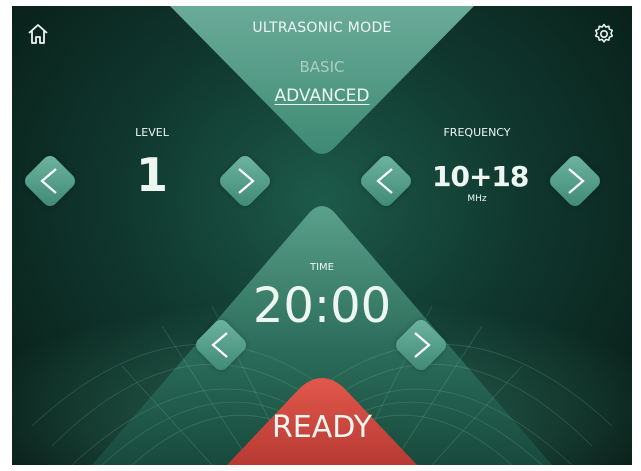 This screenshot has height=471, width=641. What do you see at coordinates (322, 427) in the screenshot?
I see `ready-button: READY` at bounding box center [322, 427].